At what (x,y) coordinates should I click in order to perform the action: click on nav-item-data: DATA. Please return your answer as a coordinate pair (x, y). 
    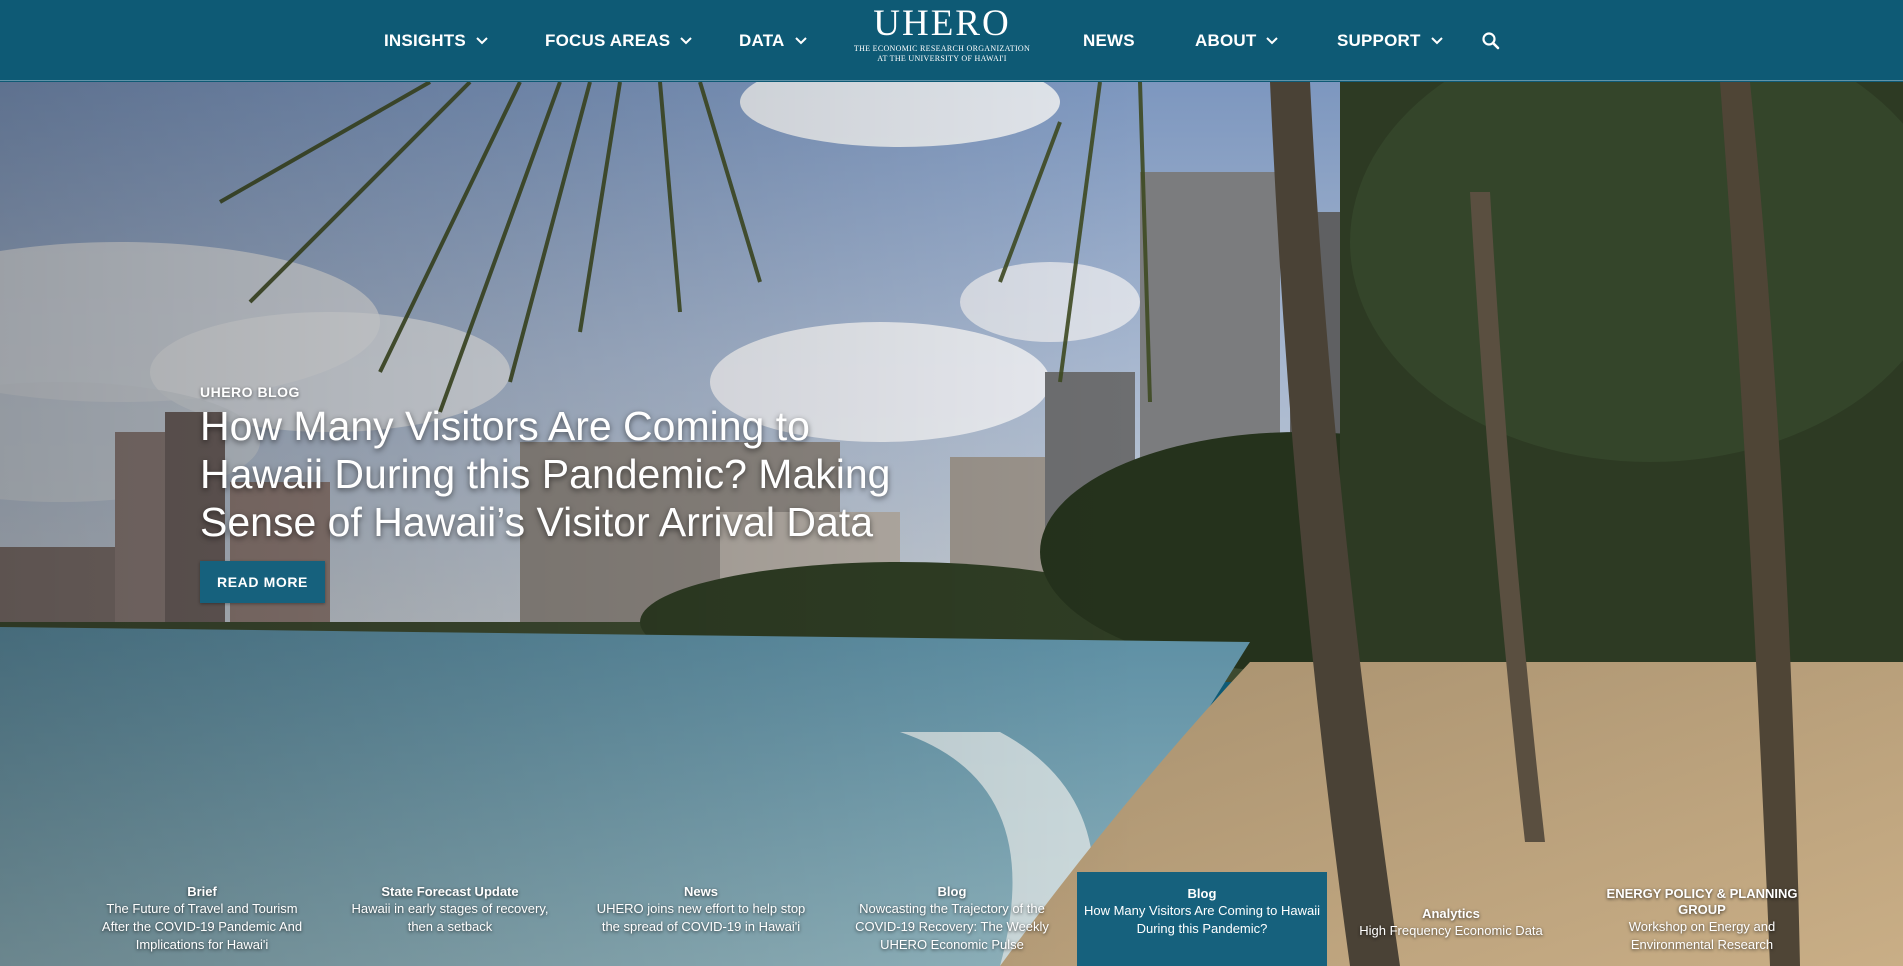
    Looking at the image, I should click on (773, 40).